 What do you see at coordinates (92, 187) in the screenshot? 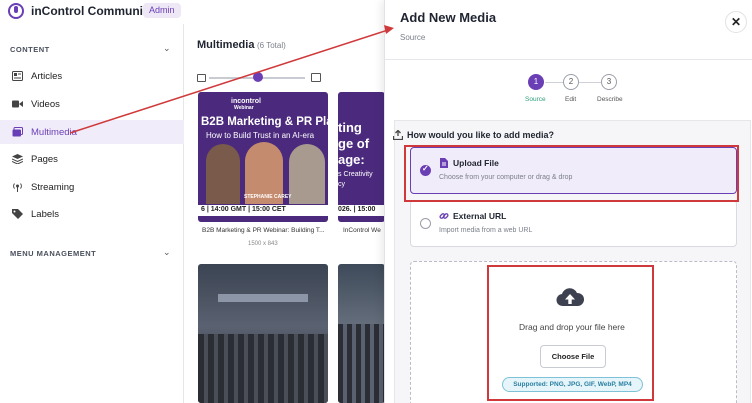
I see `sidebar-item-streaming: Streaming` at bounding box center [92, 187].